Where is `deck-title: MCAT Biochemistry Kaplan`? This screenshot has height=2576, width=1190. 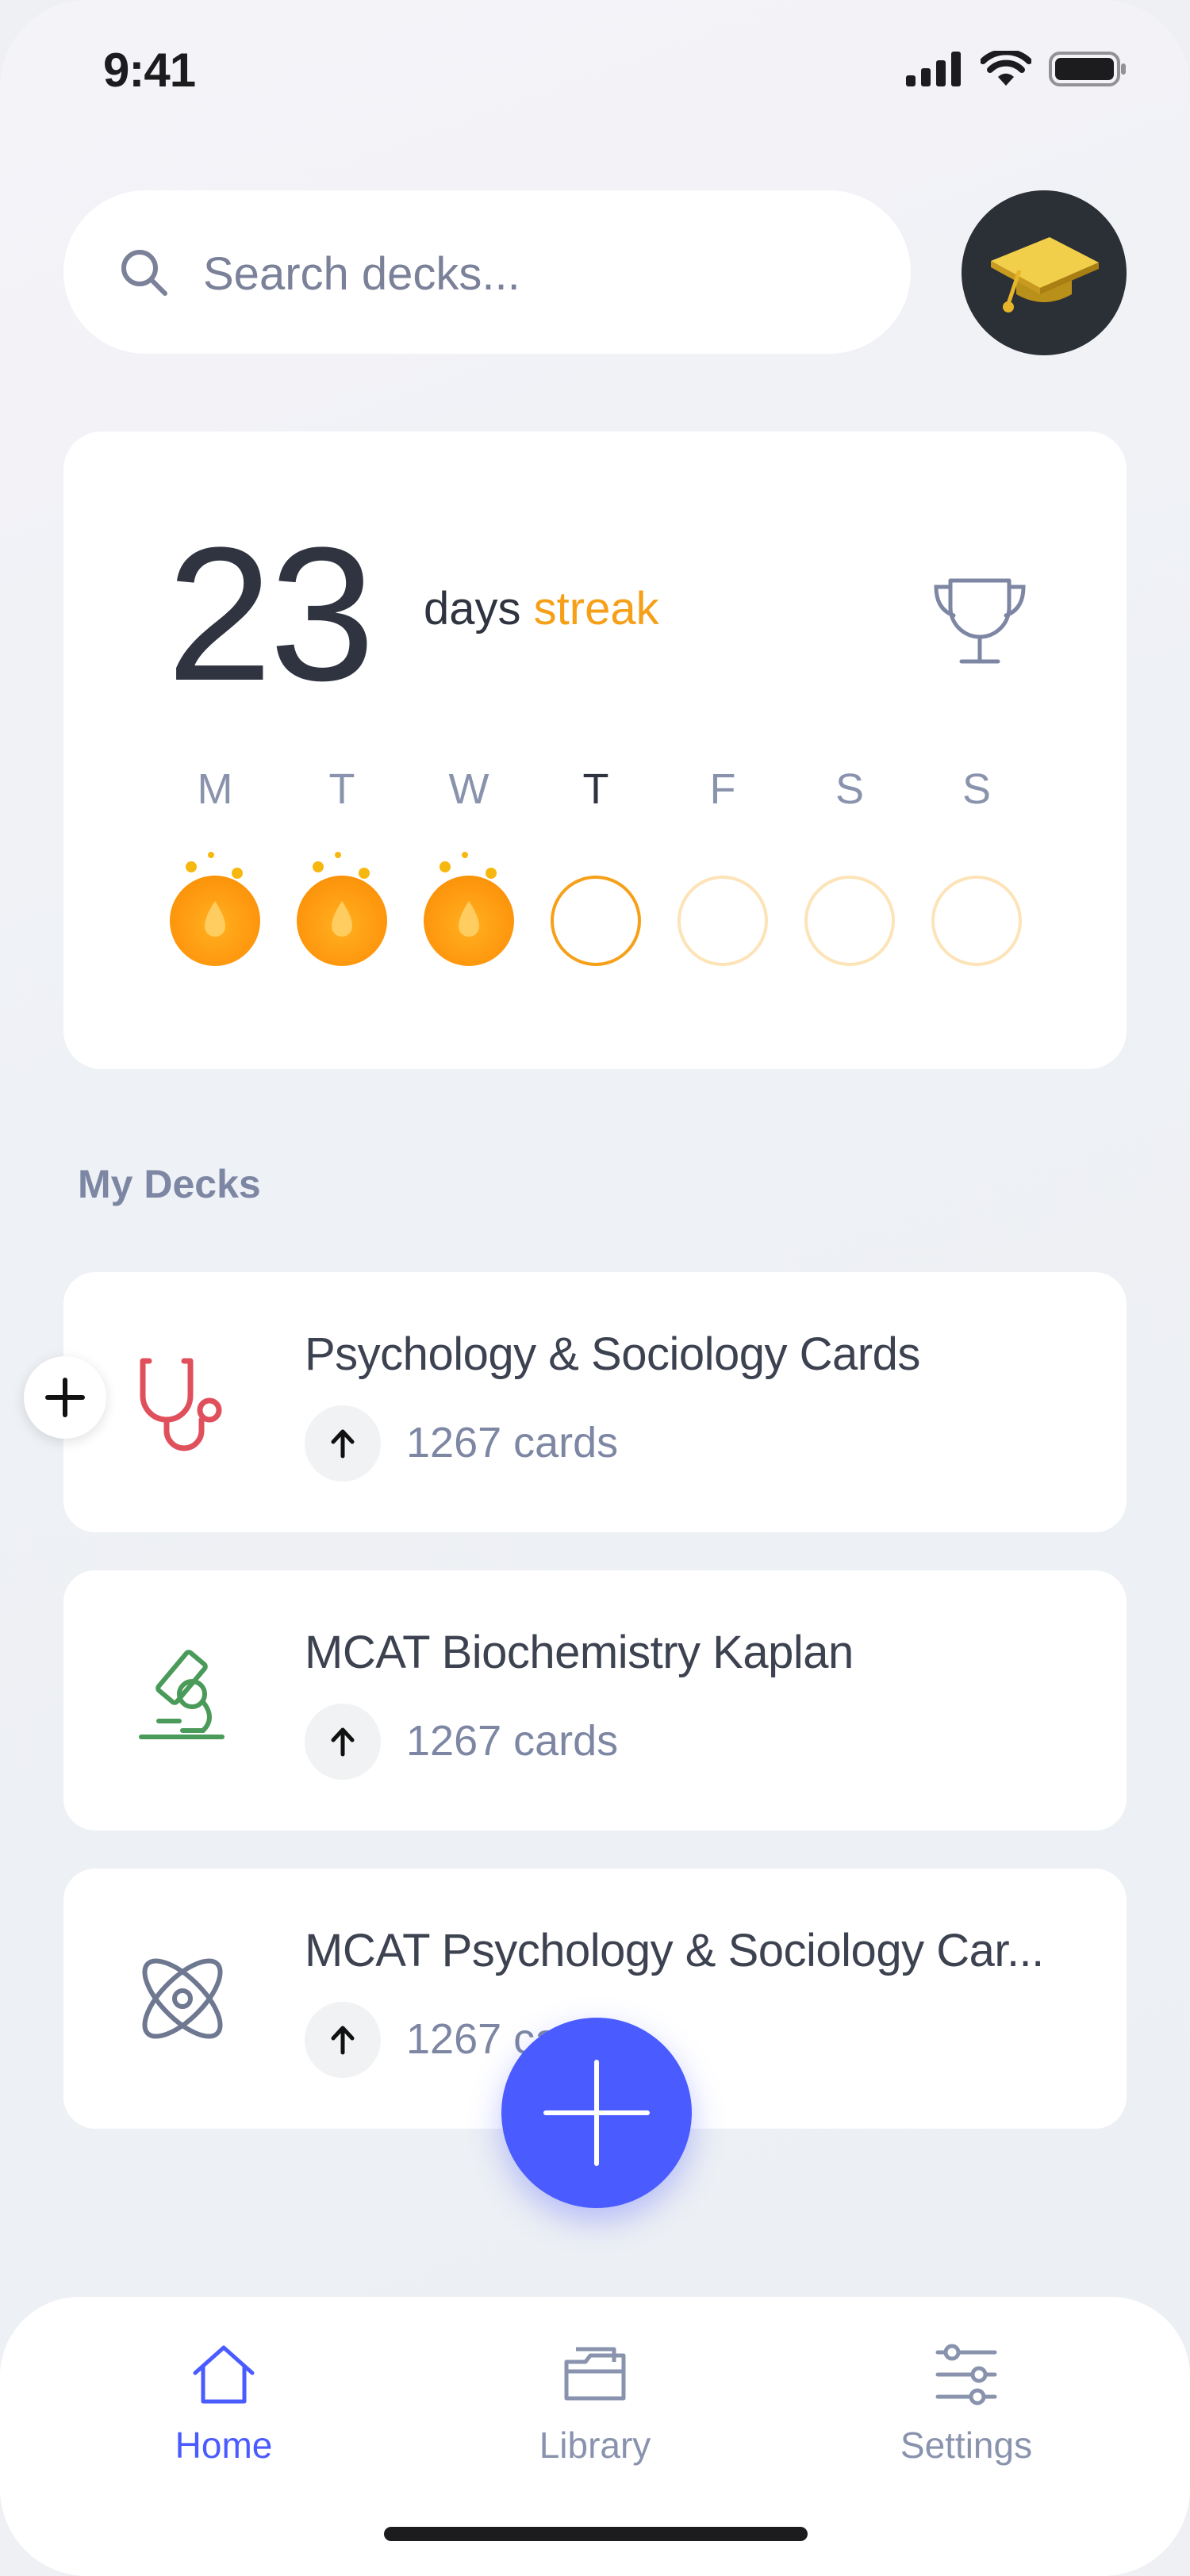 deck-title: MCAT Biochemistry Kaplan is located at coordinates (579, 1652).